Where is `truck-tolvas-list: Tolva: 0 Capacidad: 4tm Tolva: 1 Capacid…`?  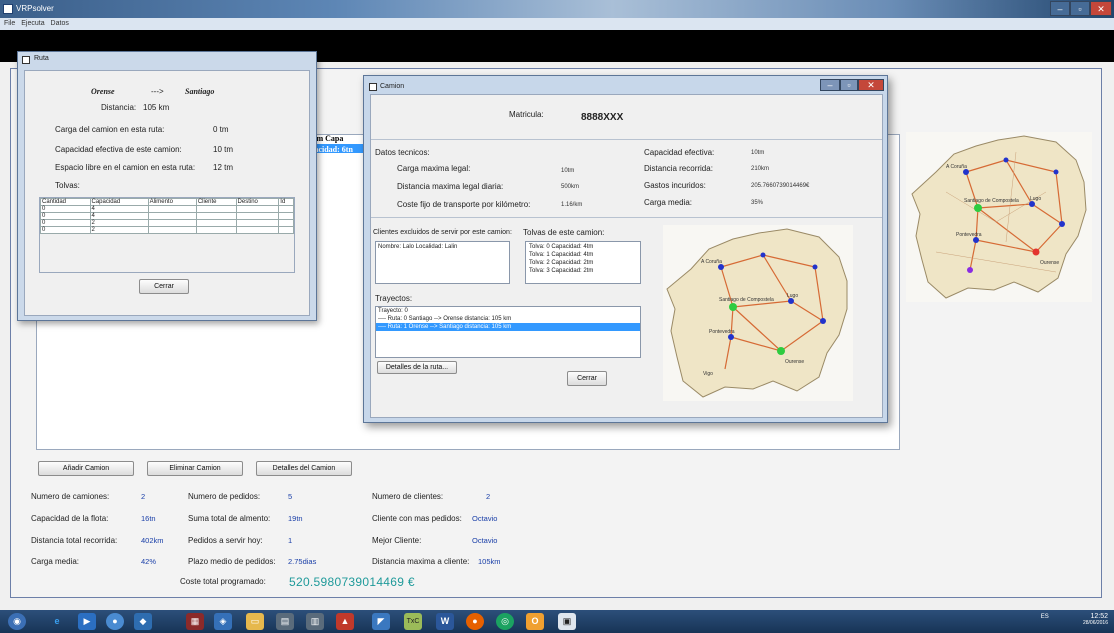 truck-tolvas-list: Tolva: 0 Capacidad: 4tm Tolva: 1 Capacid… is located at coordinates (583, 262).